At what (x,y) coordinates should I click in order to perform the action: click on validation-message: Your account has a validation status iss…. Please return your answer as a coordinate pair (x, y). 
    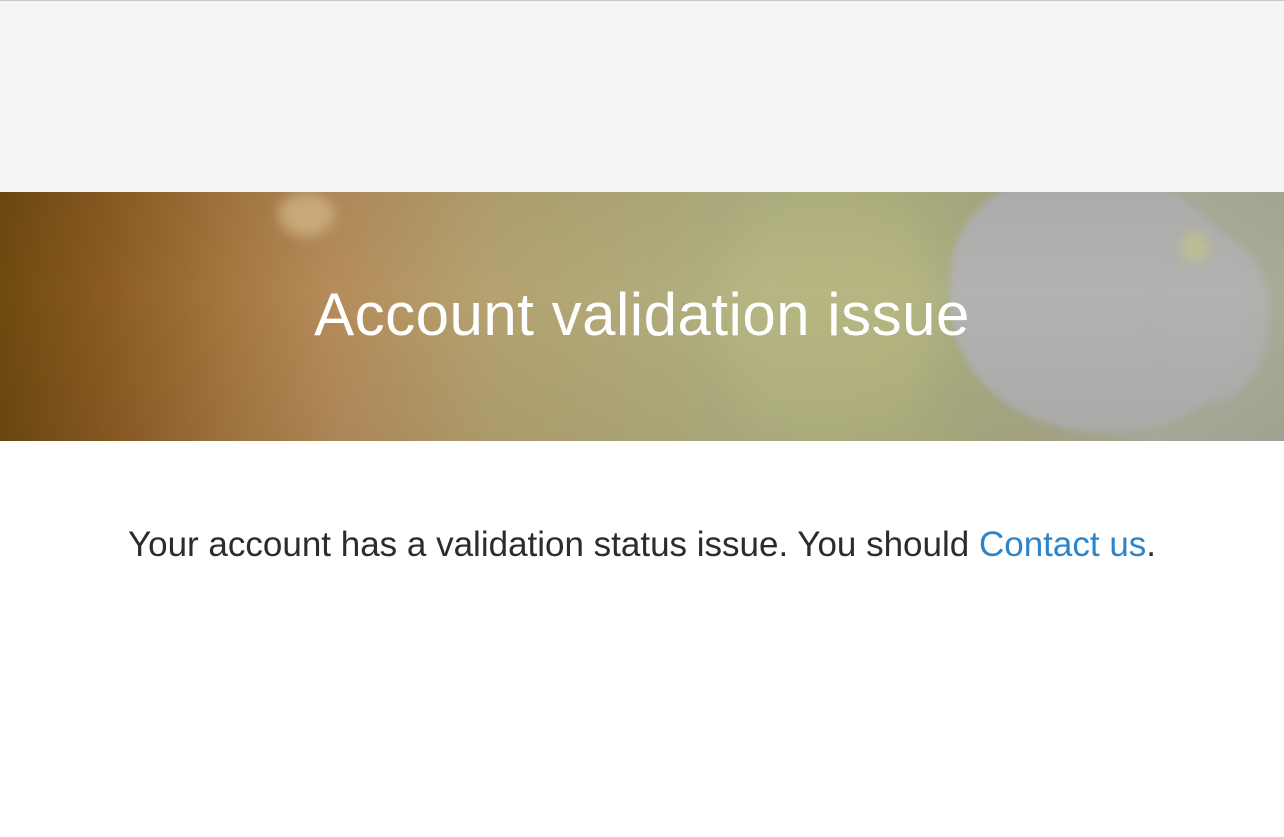
    Looking at the image, I should click on (642, 545).